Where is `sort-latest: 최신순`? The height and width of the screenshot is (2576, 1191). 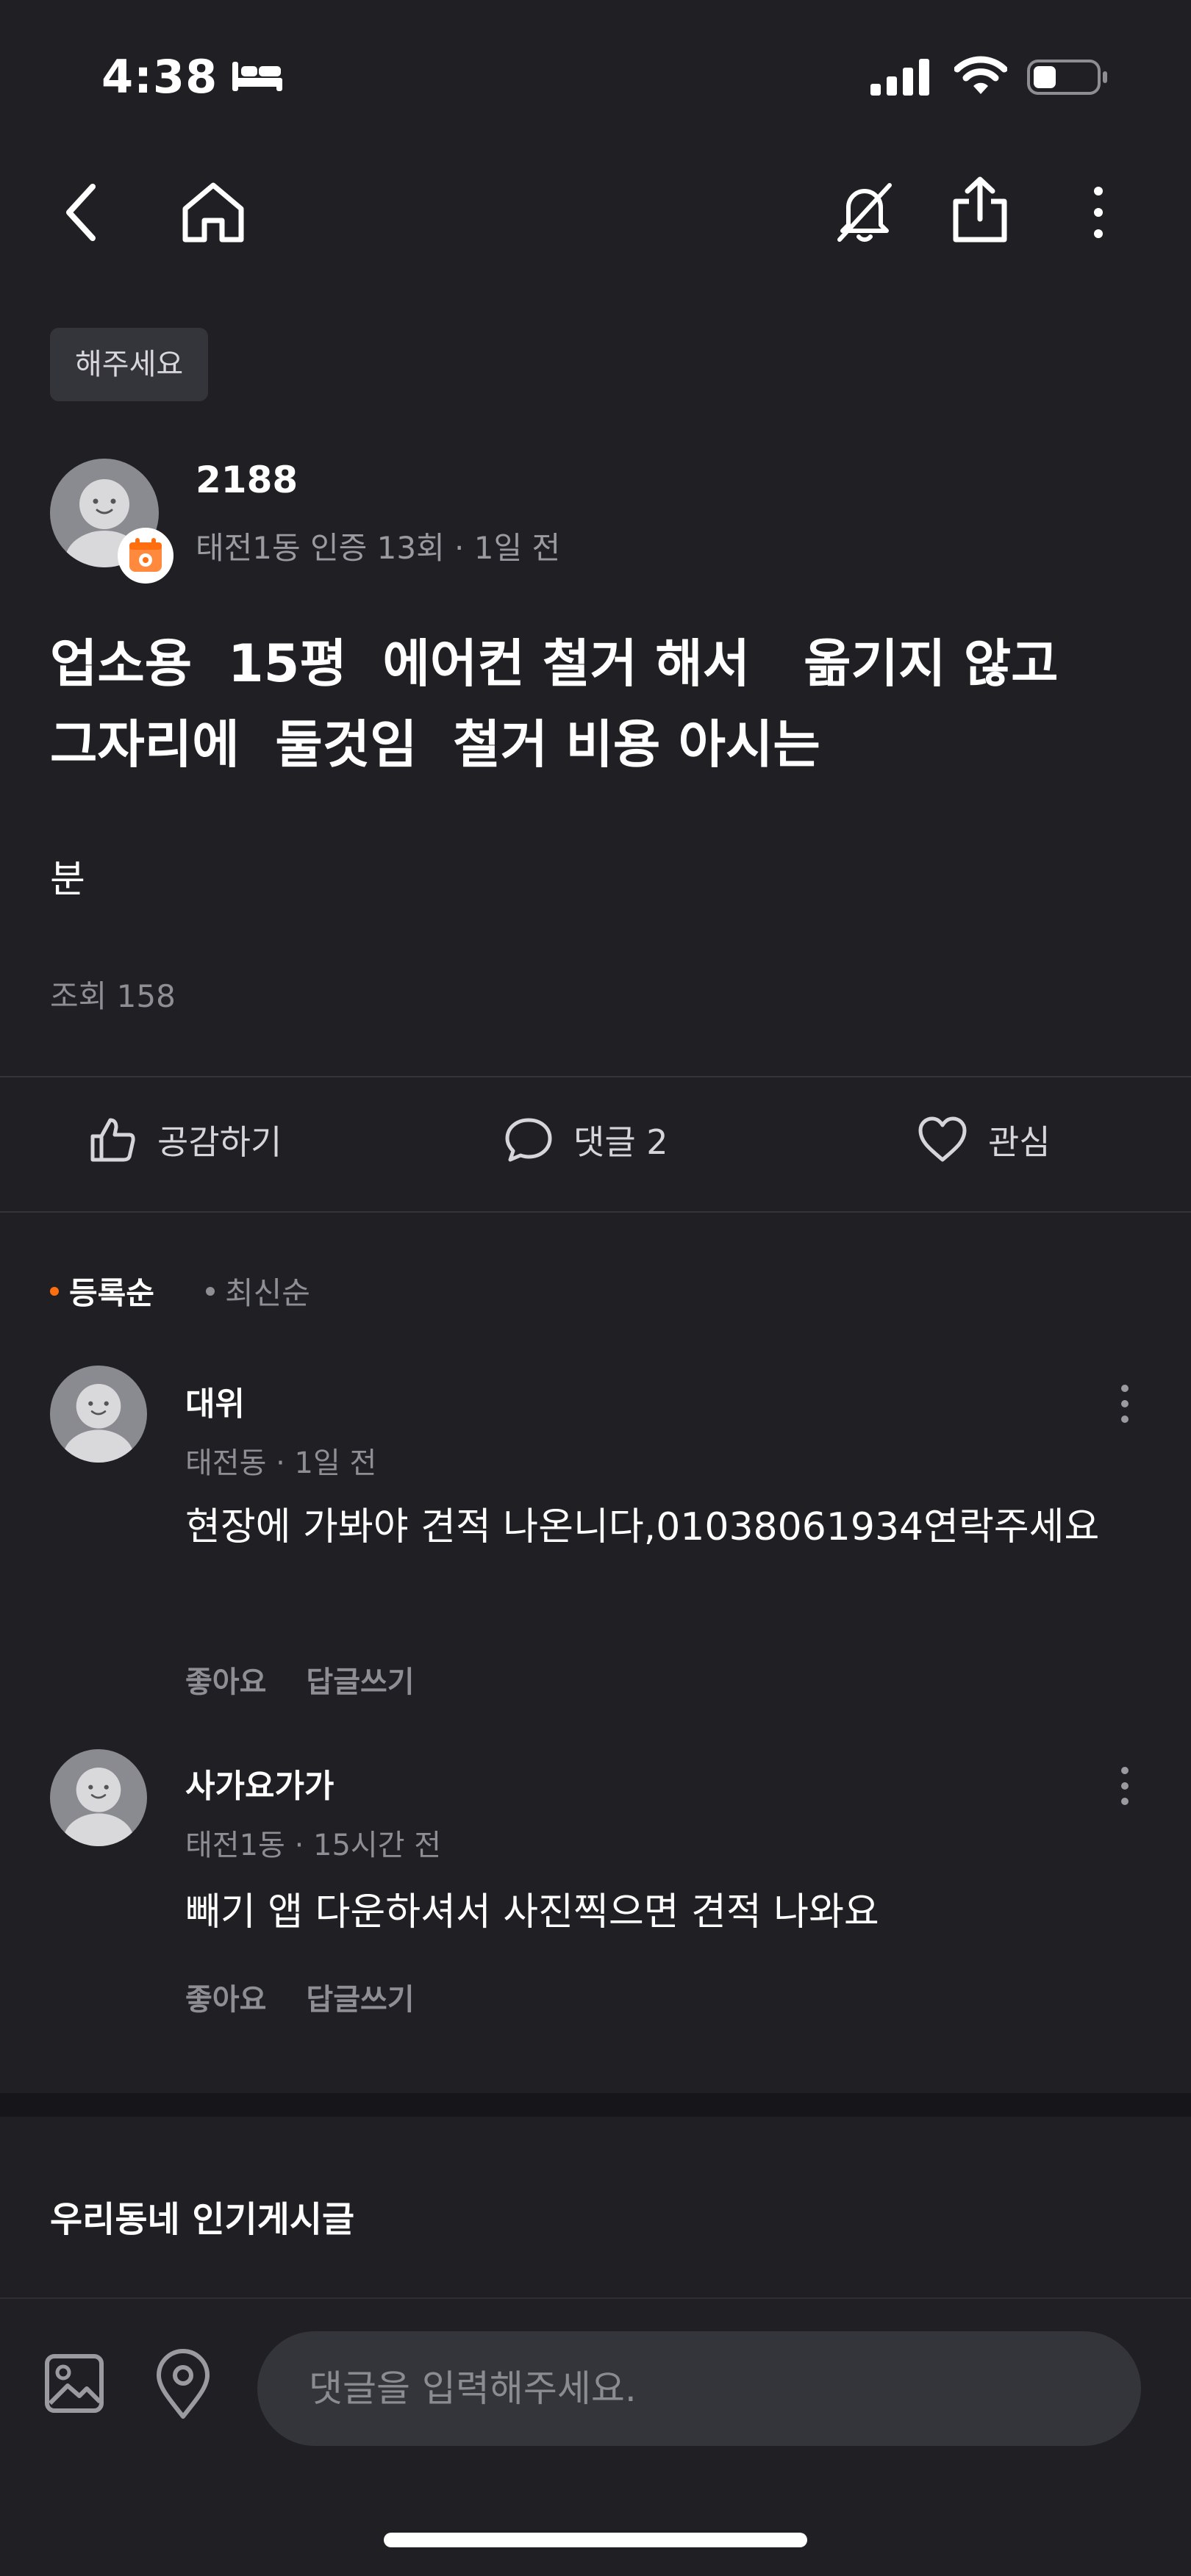 sort-latest: 최신순 is located at coordinates (258, 1291).